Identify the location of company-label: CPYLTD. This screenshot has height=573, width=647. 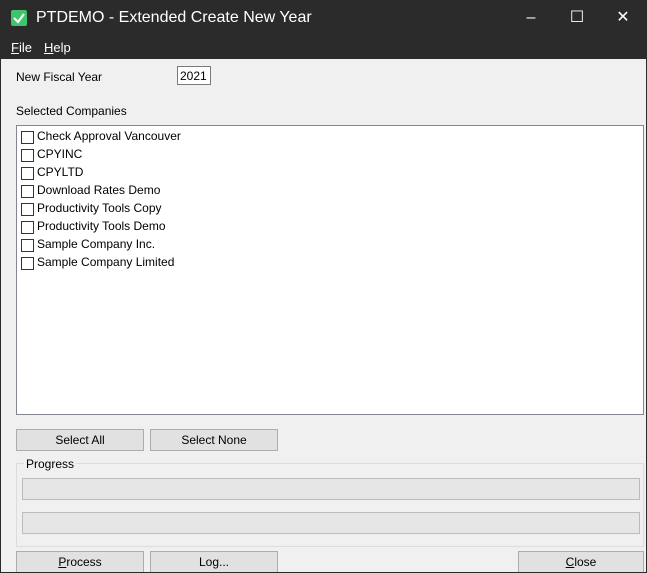
(60, 172).